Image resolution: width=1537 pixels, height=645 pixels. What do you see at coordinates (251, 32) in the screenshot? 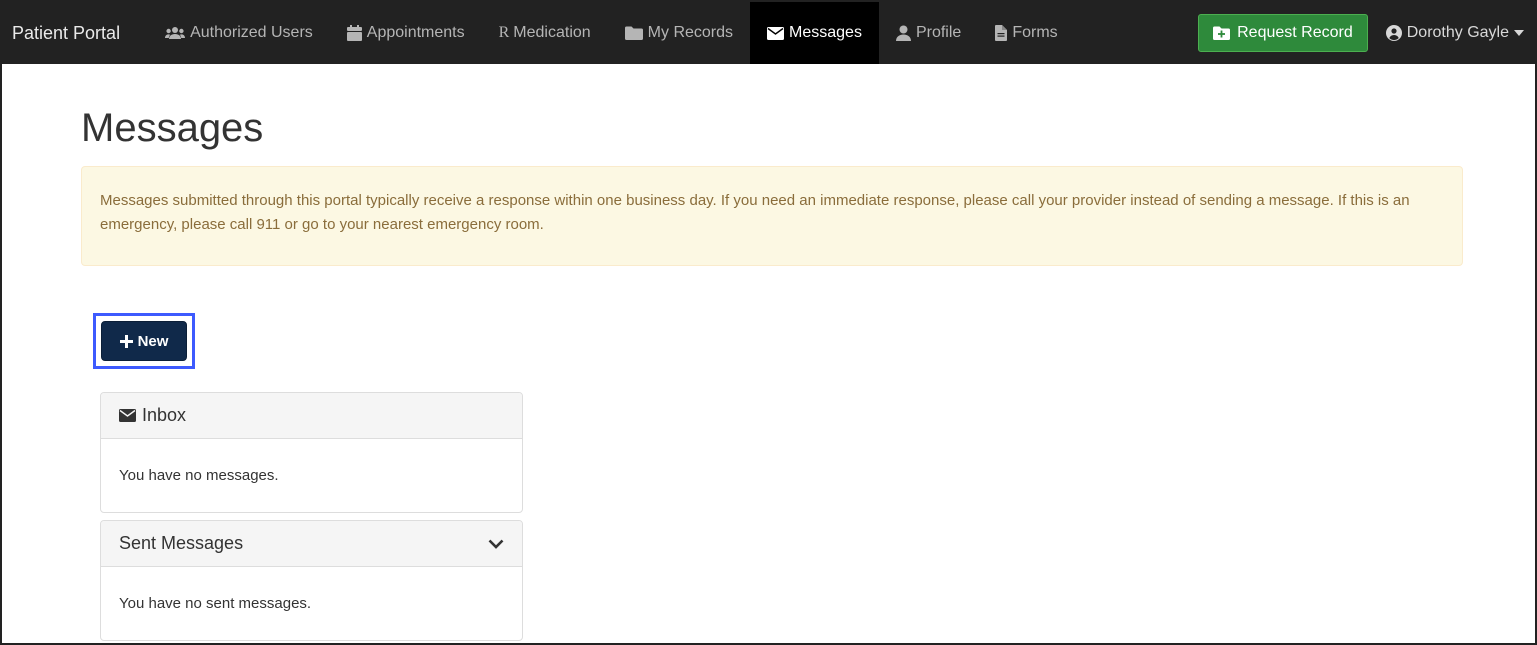
I see `nav-authorized-users-label: Authorized Users` at bounding box center [251, 32].